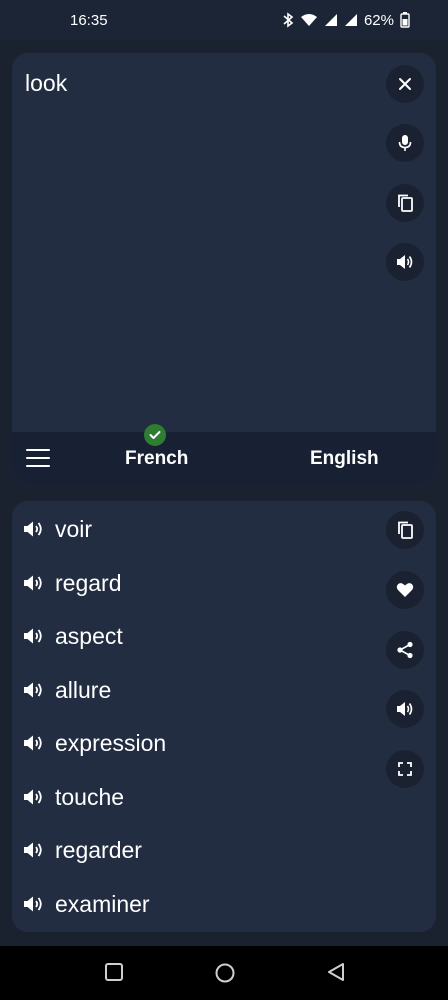 This screenshot has width=448, height=1000. What do you see at coordinates (88, 582) in the screenshot?
I see `result-word: regard` at bounding box center [88, 582].